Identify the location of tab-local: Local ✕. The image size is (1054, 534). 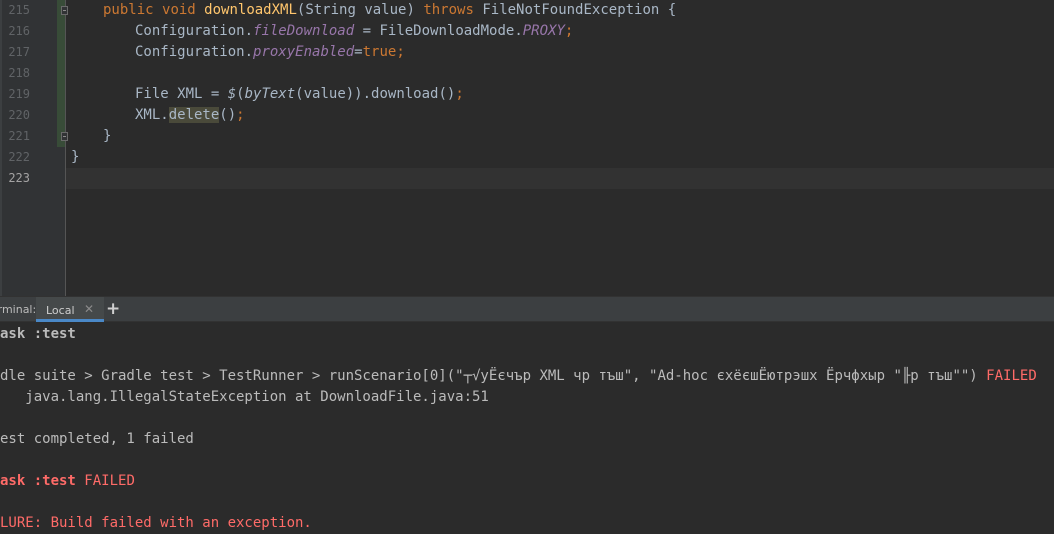
(70, 309).